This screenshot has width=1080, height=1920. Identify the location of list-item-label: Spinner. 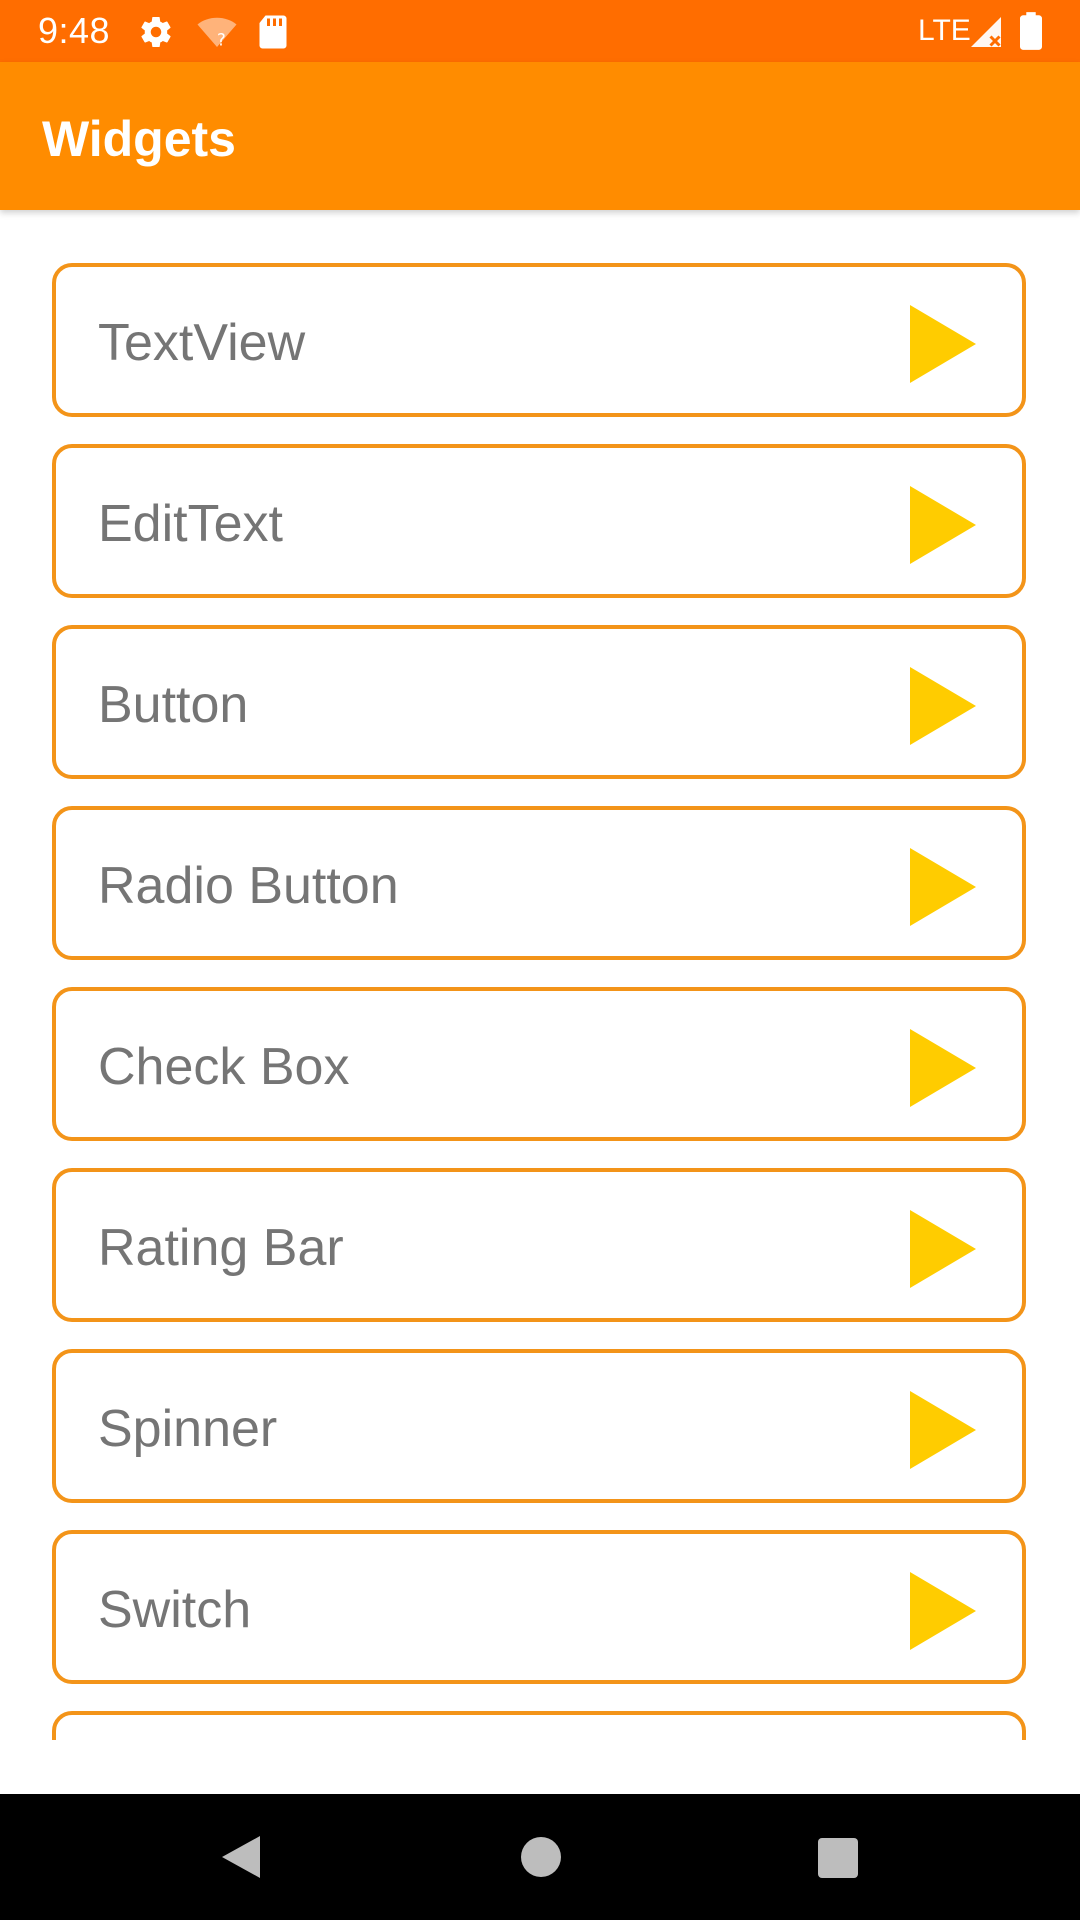
(188, 1429).